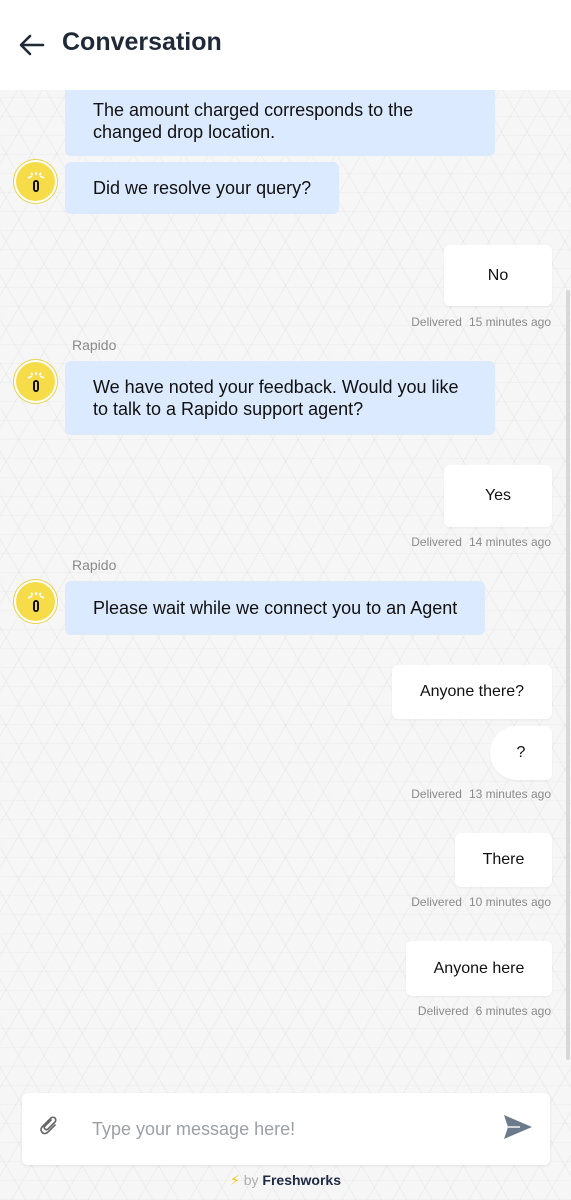  I want to click on send-button, so click(519, 1128).